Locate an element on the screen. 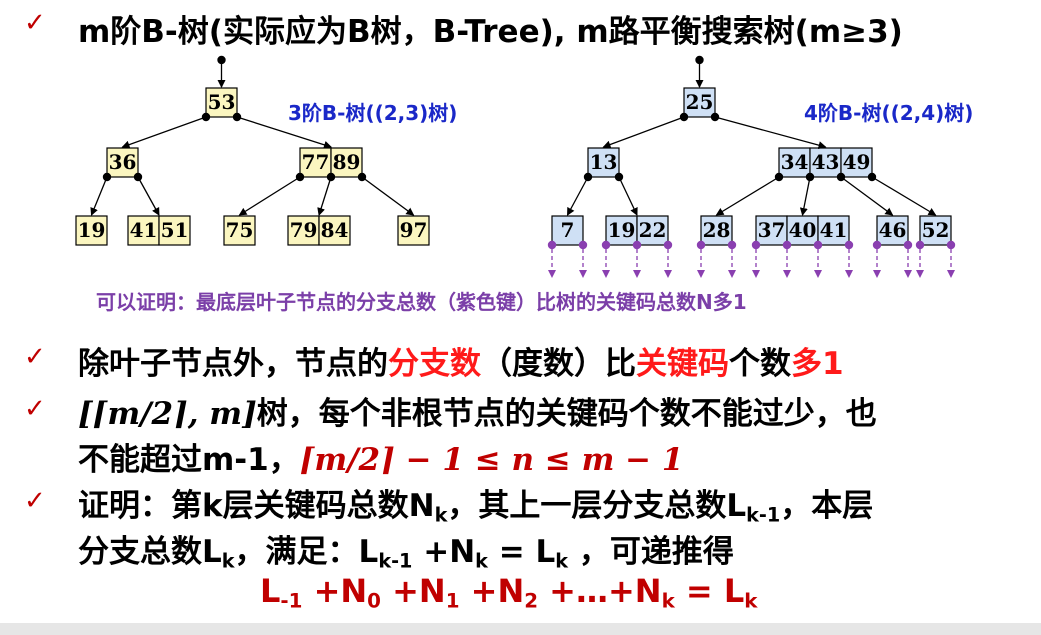 Image resolution: width=1041 pixels, height=635 pixels. text: ，可递推得 is located at coordinates (651, 552).